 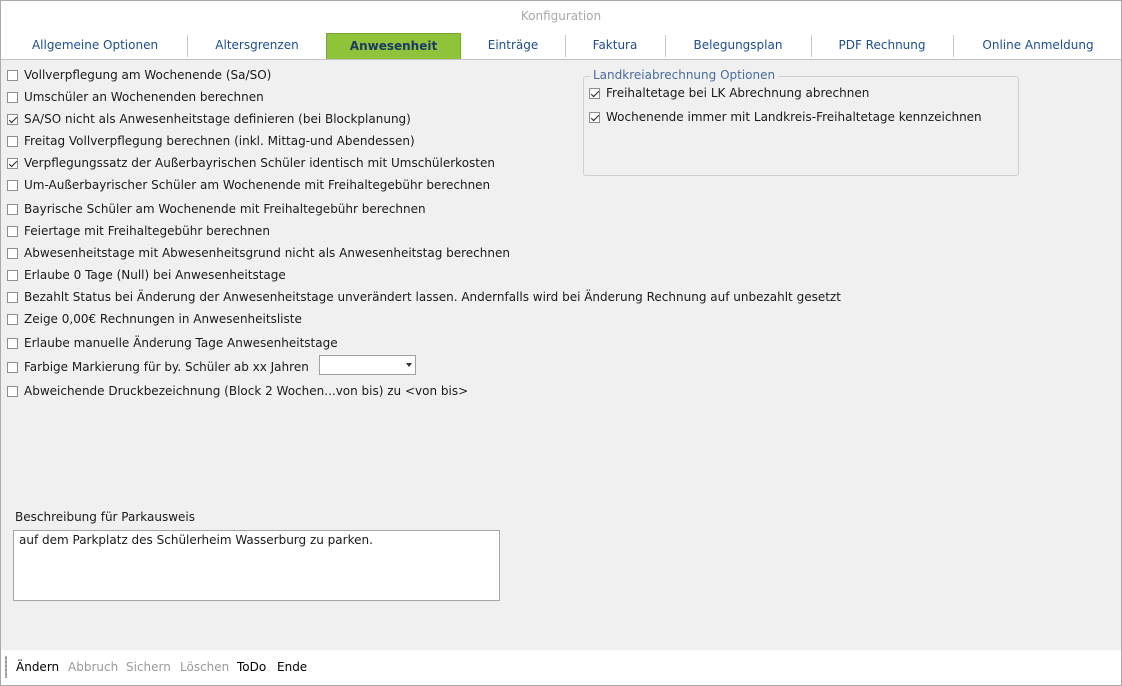 I want to click on tab-eintraege: Einträge, so click(x=513, y=45).